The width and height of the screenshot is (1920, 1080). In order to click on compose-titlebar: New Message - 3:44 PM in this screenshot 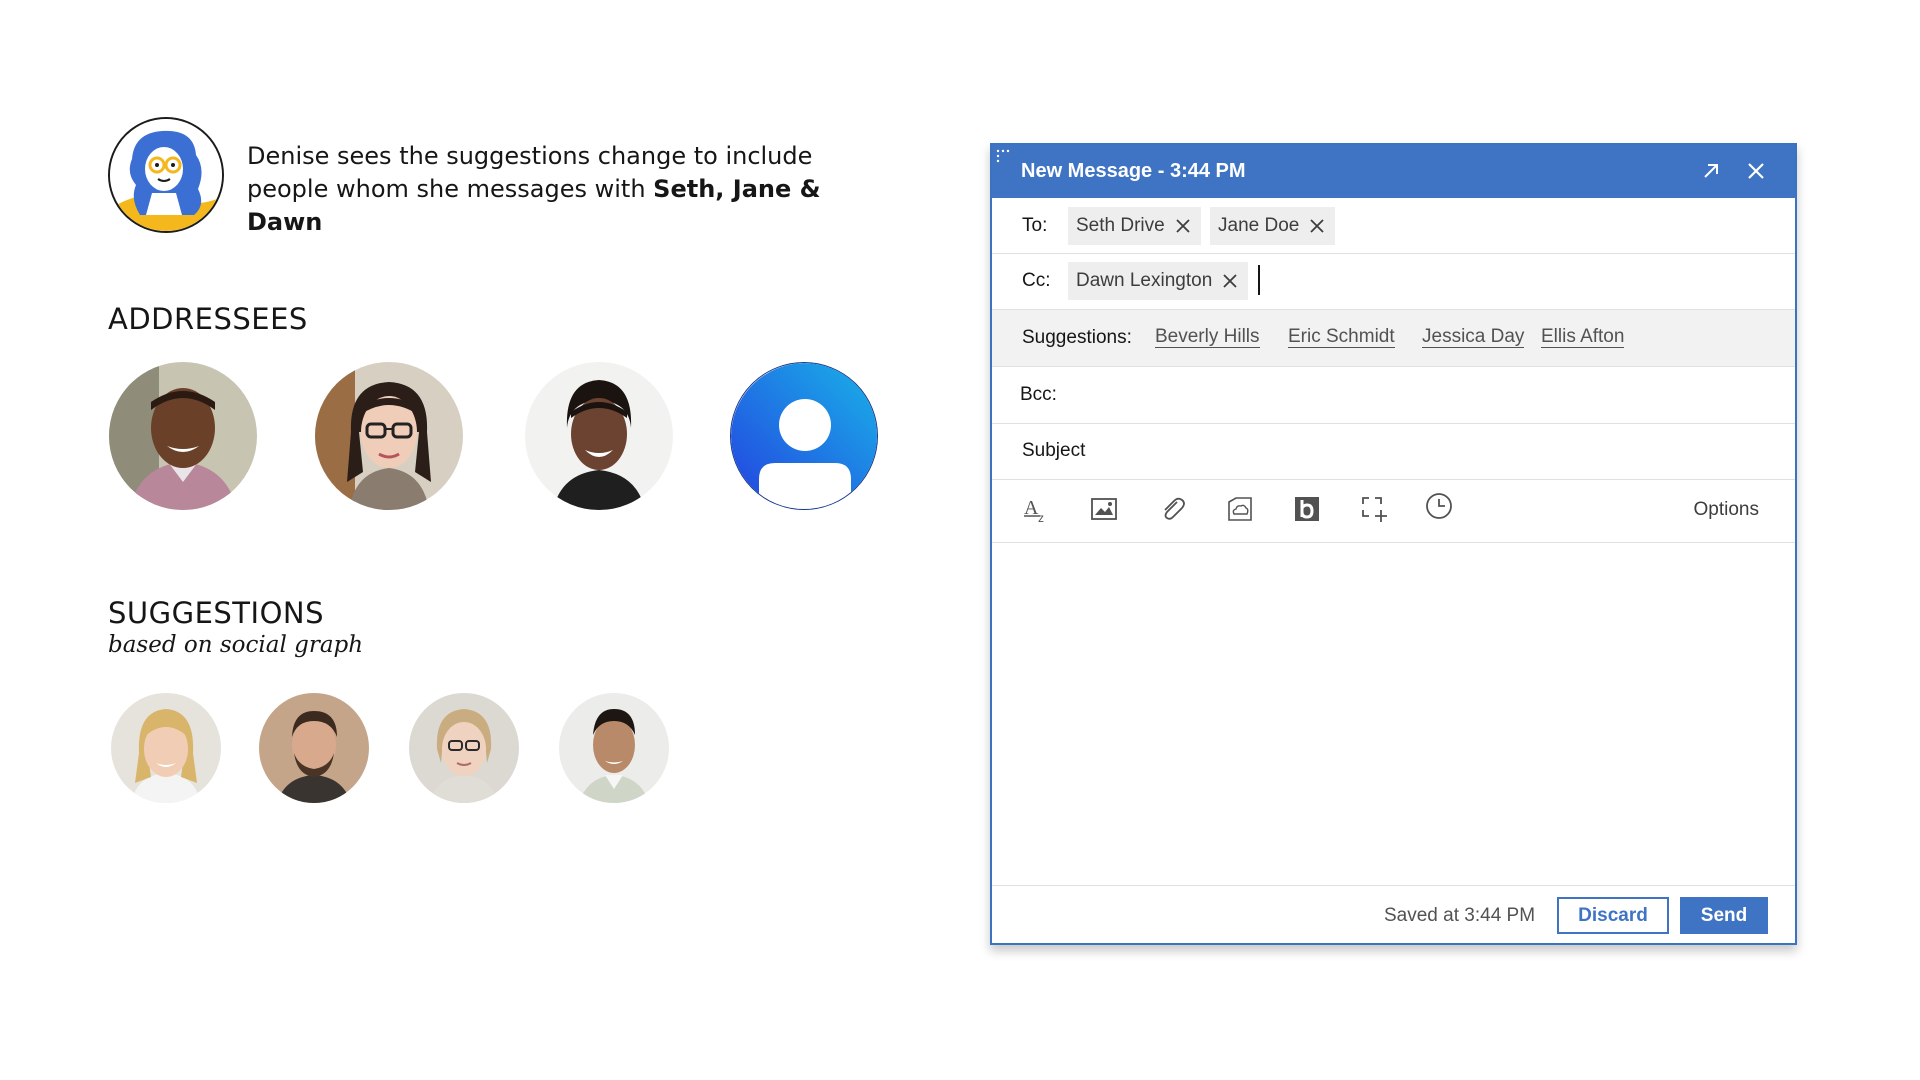, I will do `click(1393, 171)`.